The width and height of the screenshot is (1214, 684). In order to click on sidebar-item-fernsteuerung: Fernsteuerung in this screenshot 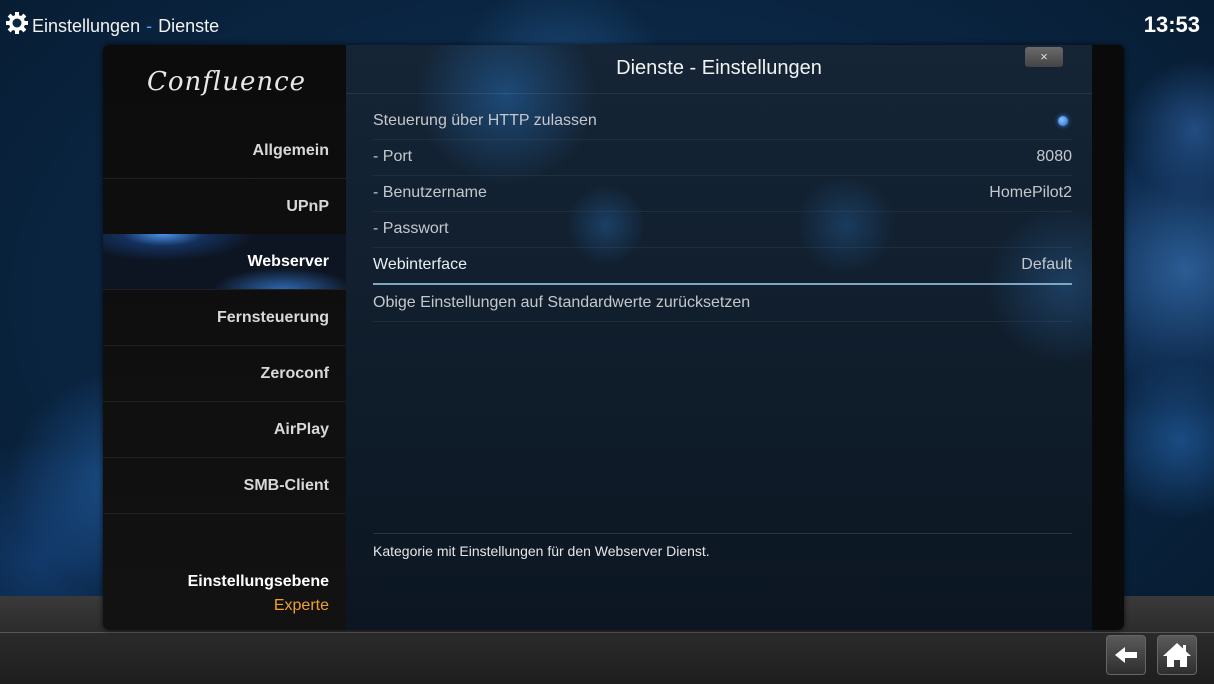, I will do `click(224, 318)`.